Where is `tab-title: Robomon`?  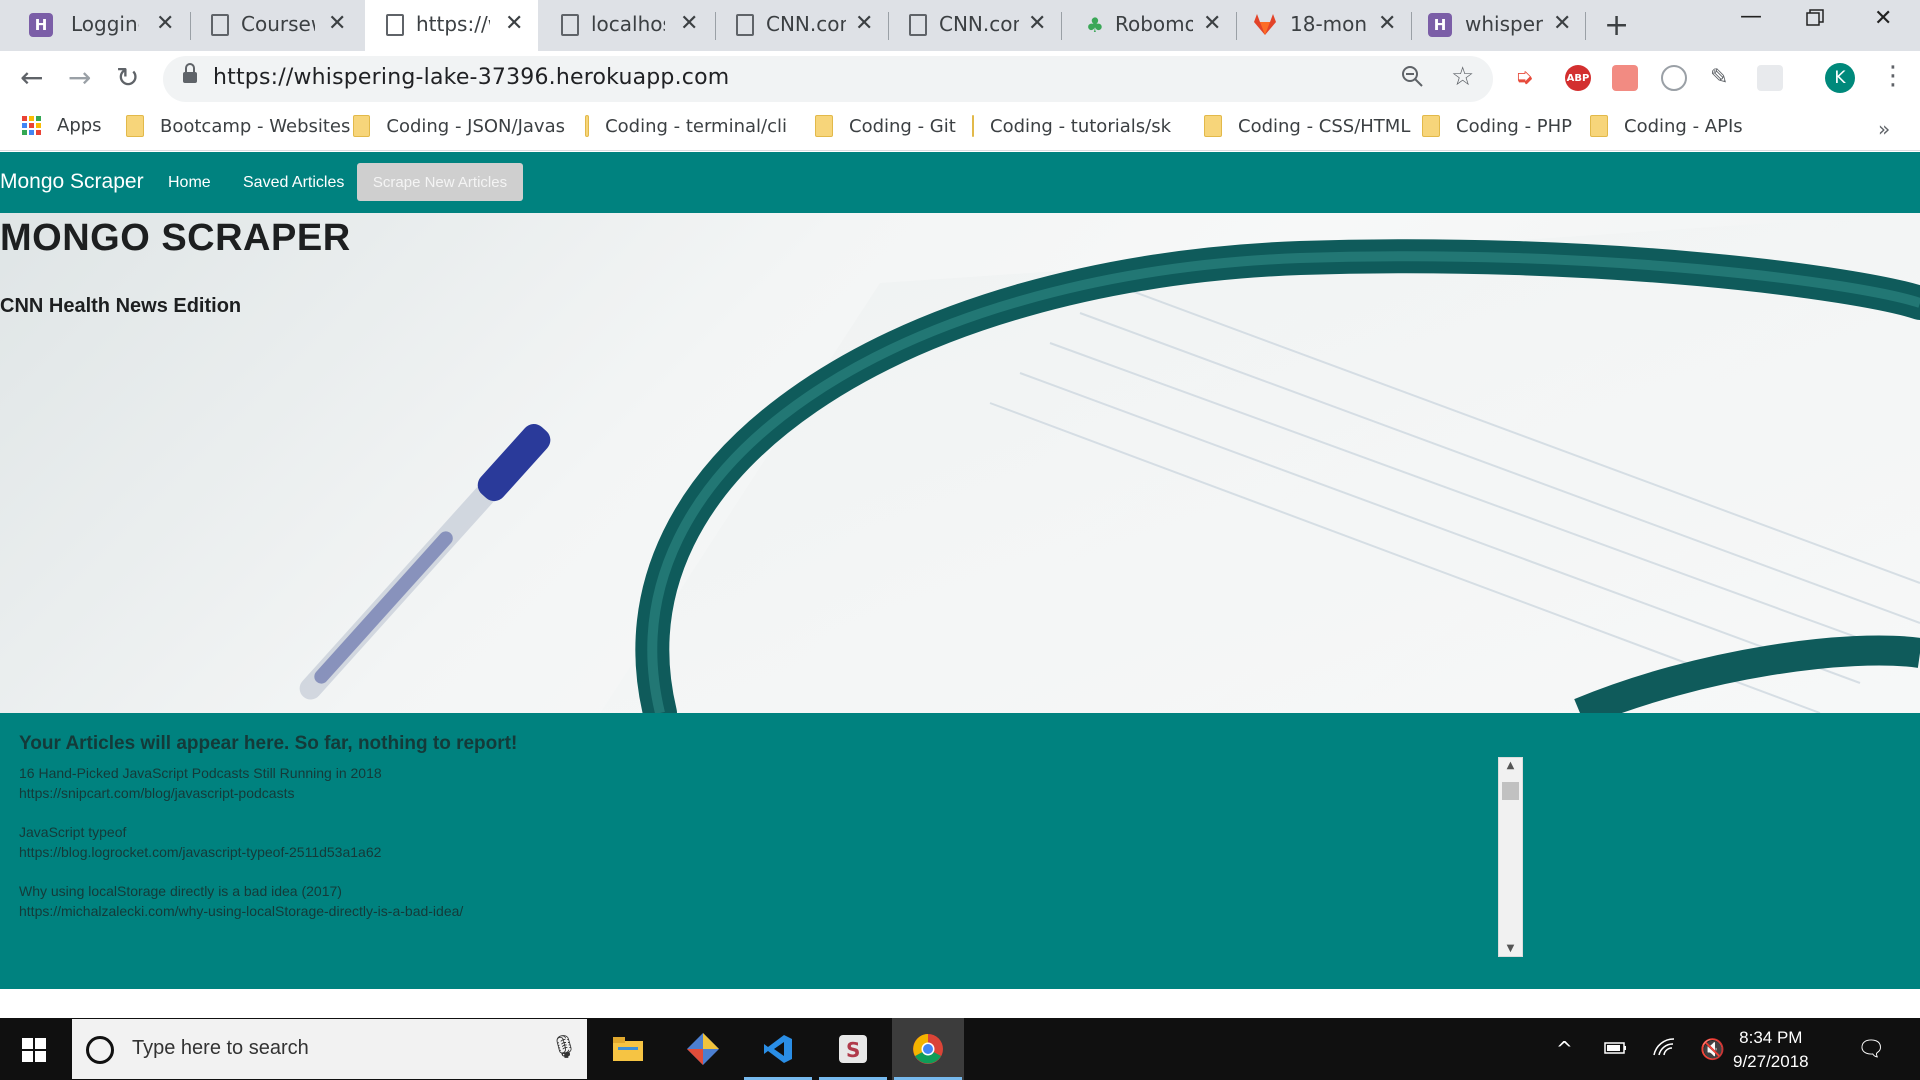 tab-title: Robomon is located at coordinates (1154, 24).